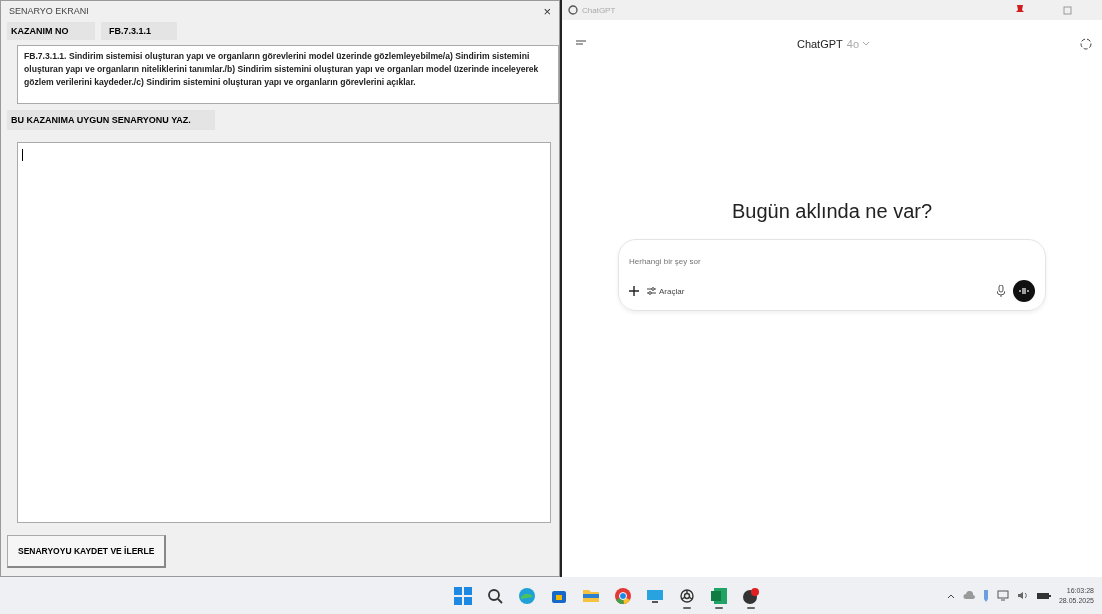 The width and height of the screenshot is (1102, 614). Describe the element at coordinates (527, 595) in the screenshot. I see `browser-icon` at that location.